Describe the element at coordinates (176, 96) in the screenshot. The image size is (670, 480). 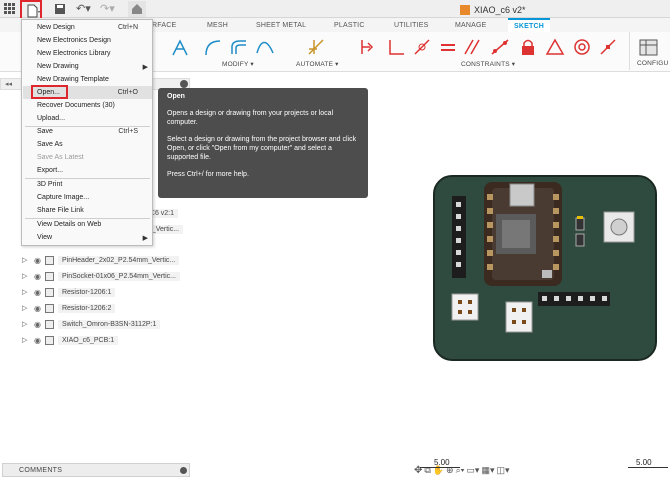
I see `tooltip-title: Open` at that location.